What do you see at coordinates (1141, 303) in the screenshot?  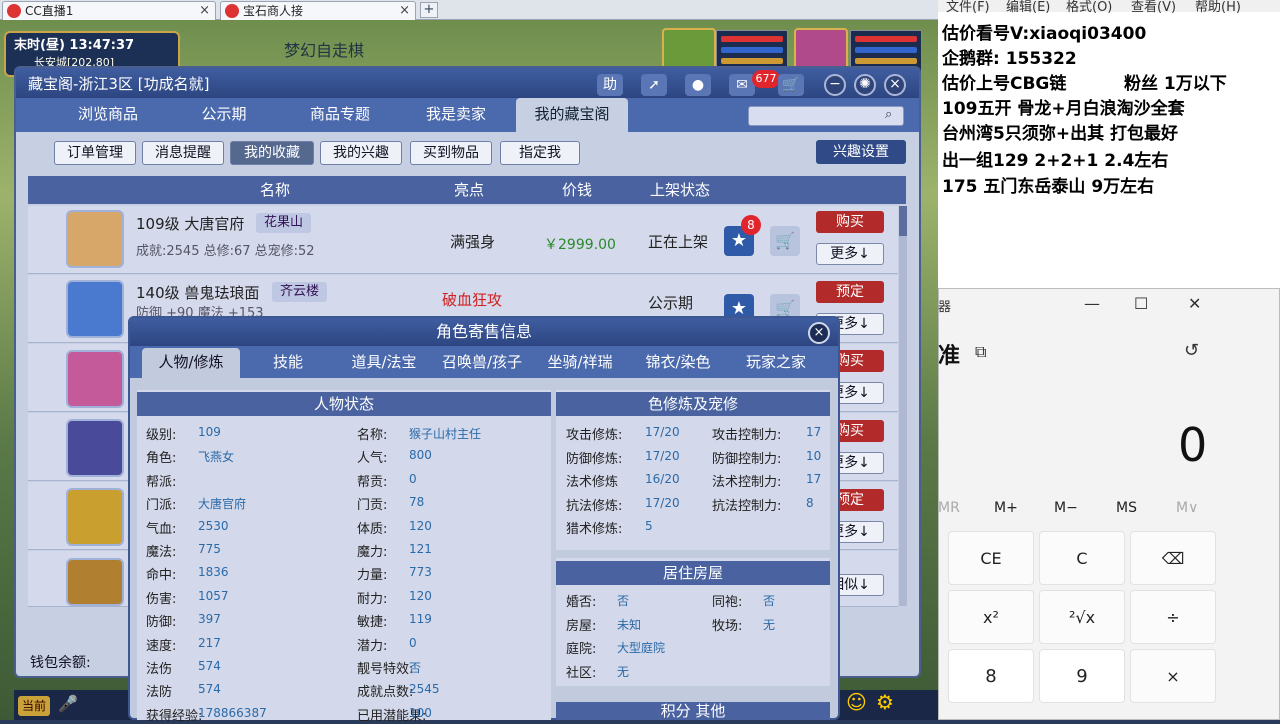 I see `calc-maximize-icon: ☐` at bounding box center [1141, 303].